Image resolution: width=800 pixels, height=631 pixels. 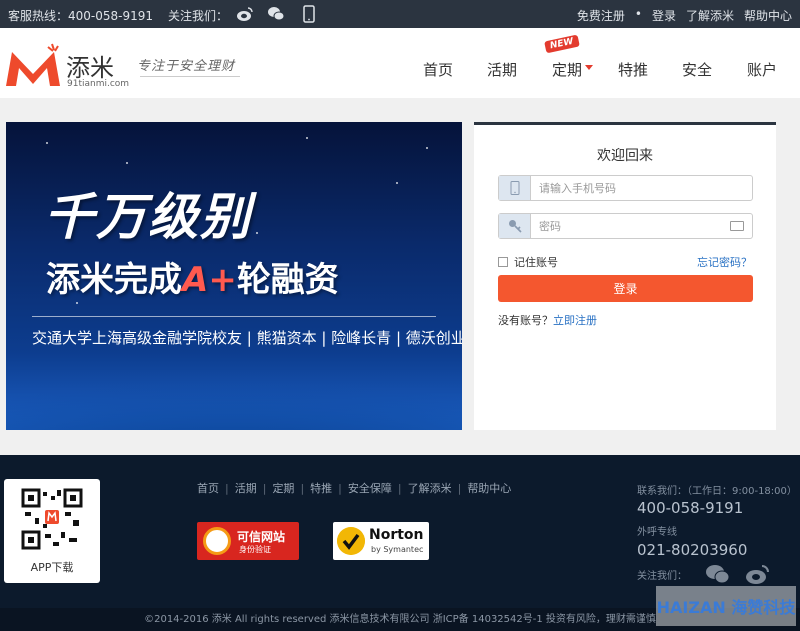 I want to click on trusted-seal-icon, so click(x=217, y=541).